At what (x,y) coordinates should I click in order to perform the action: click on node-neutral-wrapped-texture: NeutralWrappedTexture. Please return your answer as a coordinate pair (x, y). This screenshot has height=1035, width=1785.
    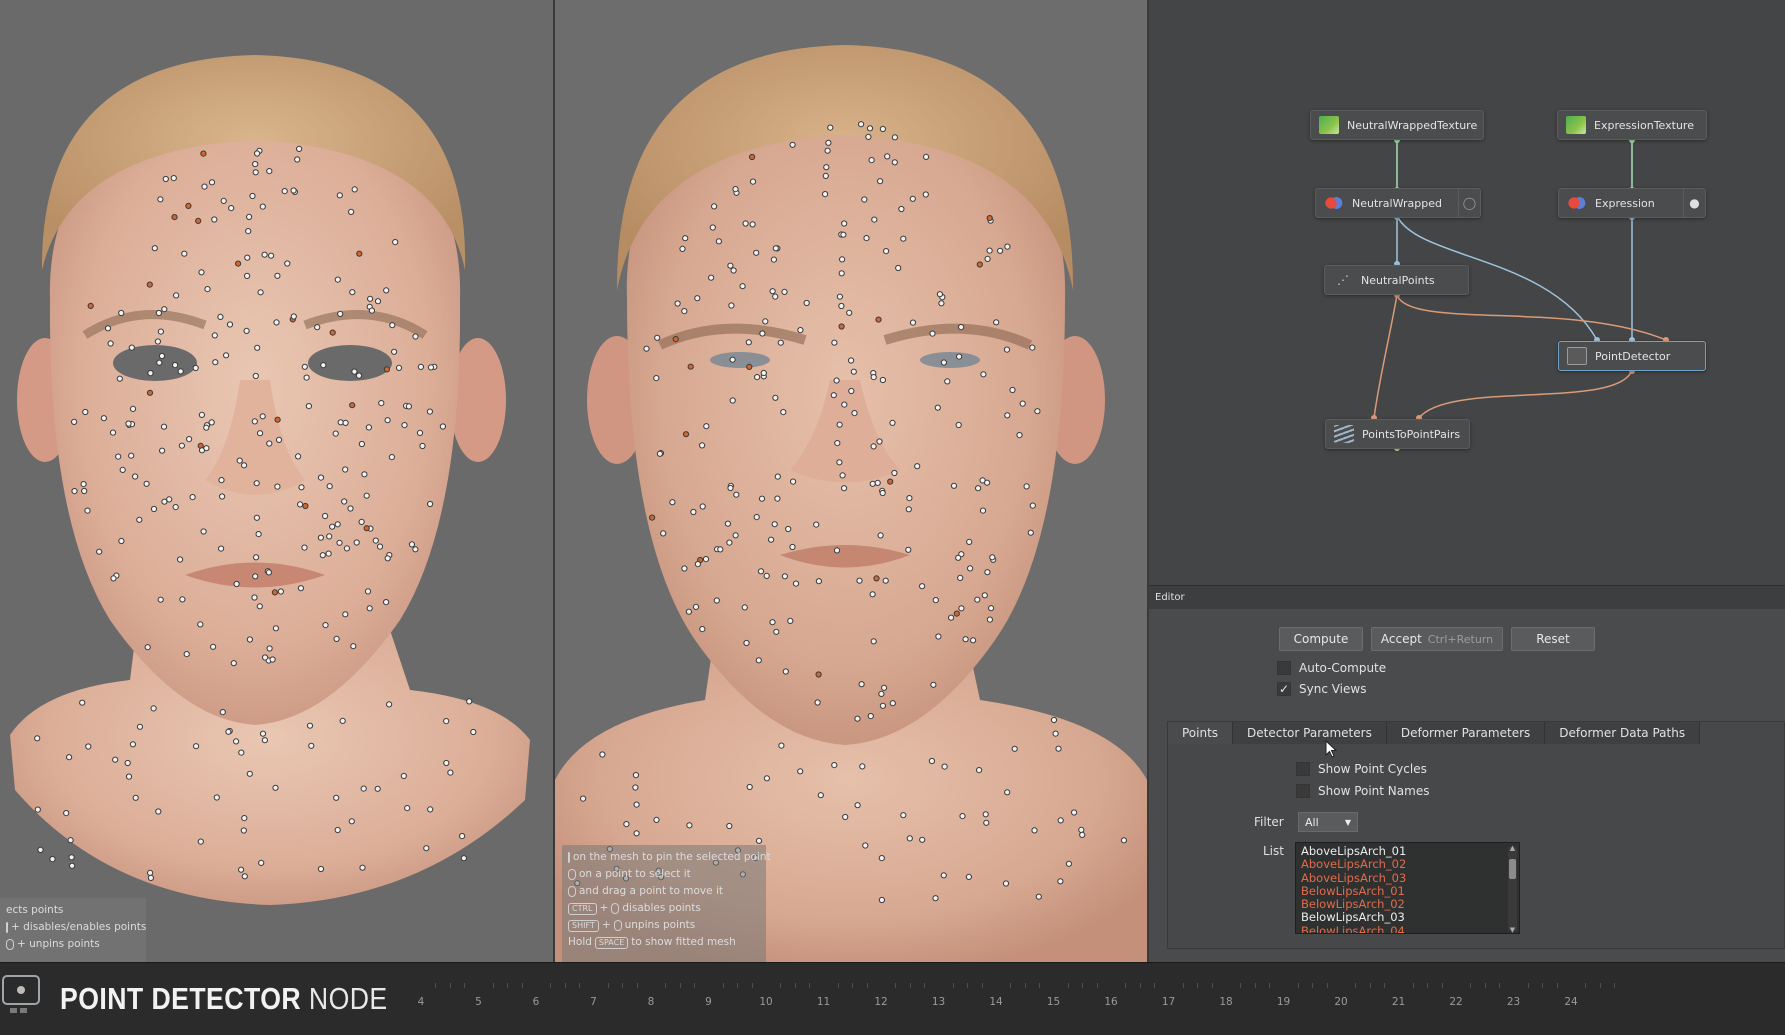
    Looking at the image, I should click on (1397, 125).